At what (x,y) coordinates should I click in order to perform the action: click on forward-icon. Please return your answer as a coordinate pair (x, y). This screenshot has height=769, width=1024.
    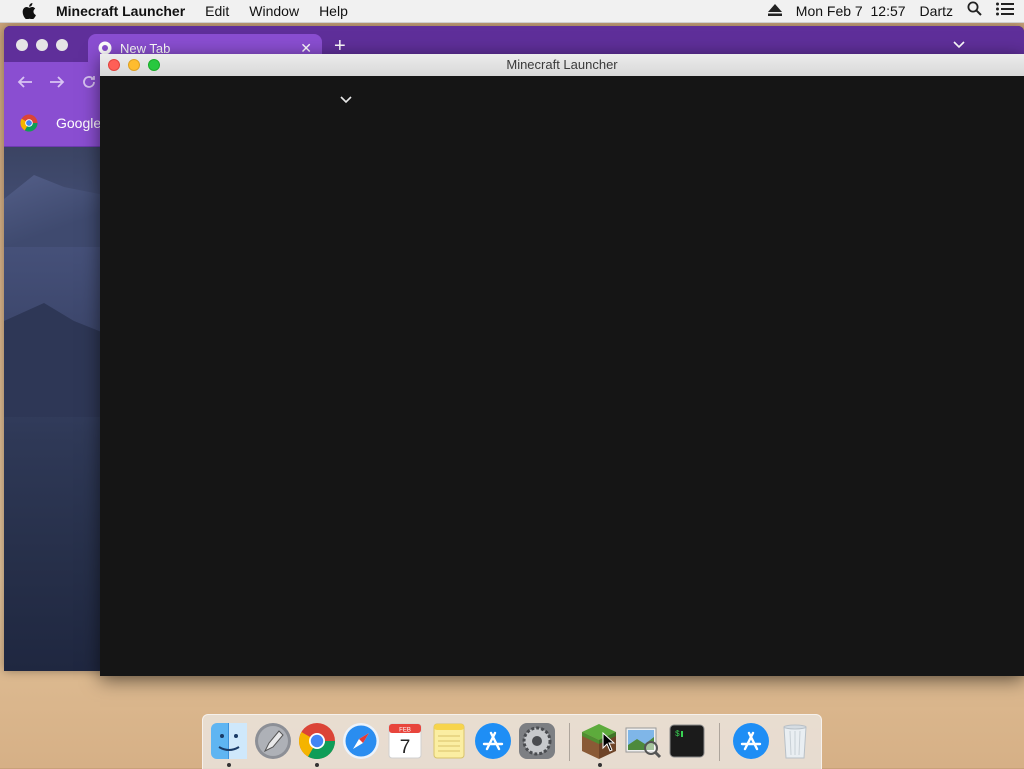
    Looking at the image, I should click on (57, 82).